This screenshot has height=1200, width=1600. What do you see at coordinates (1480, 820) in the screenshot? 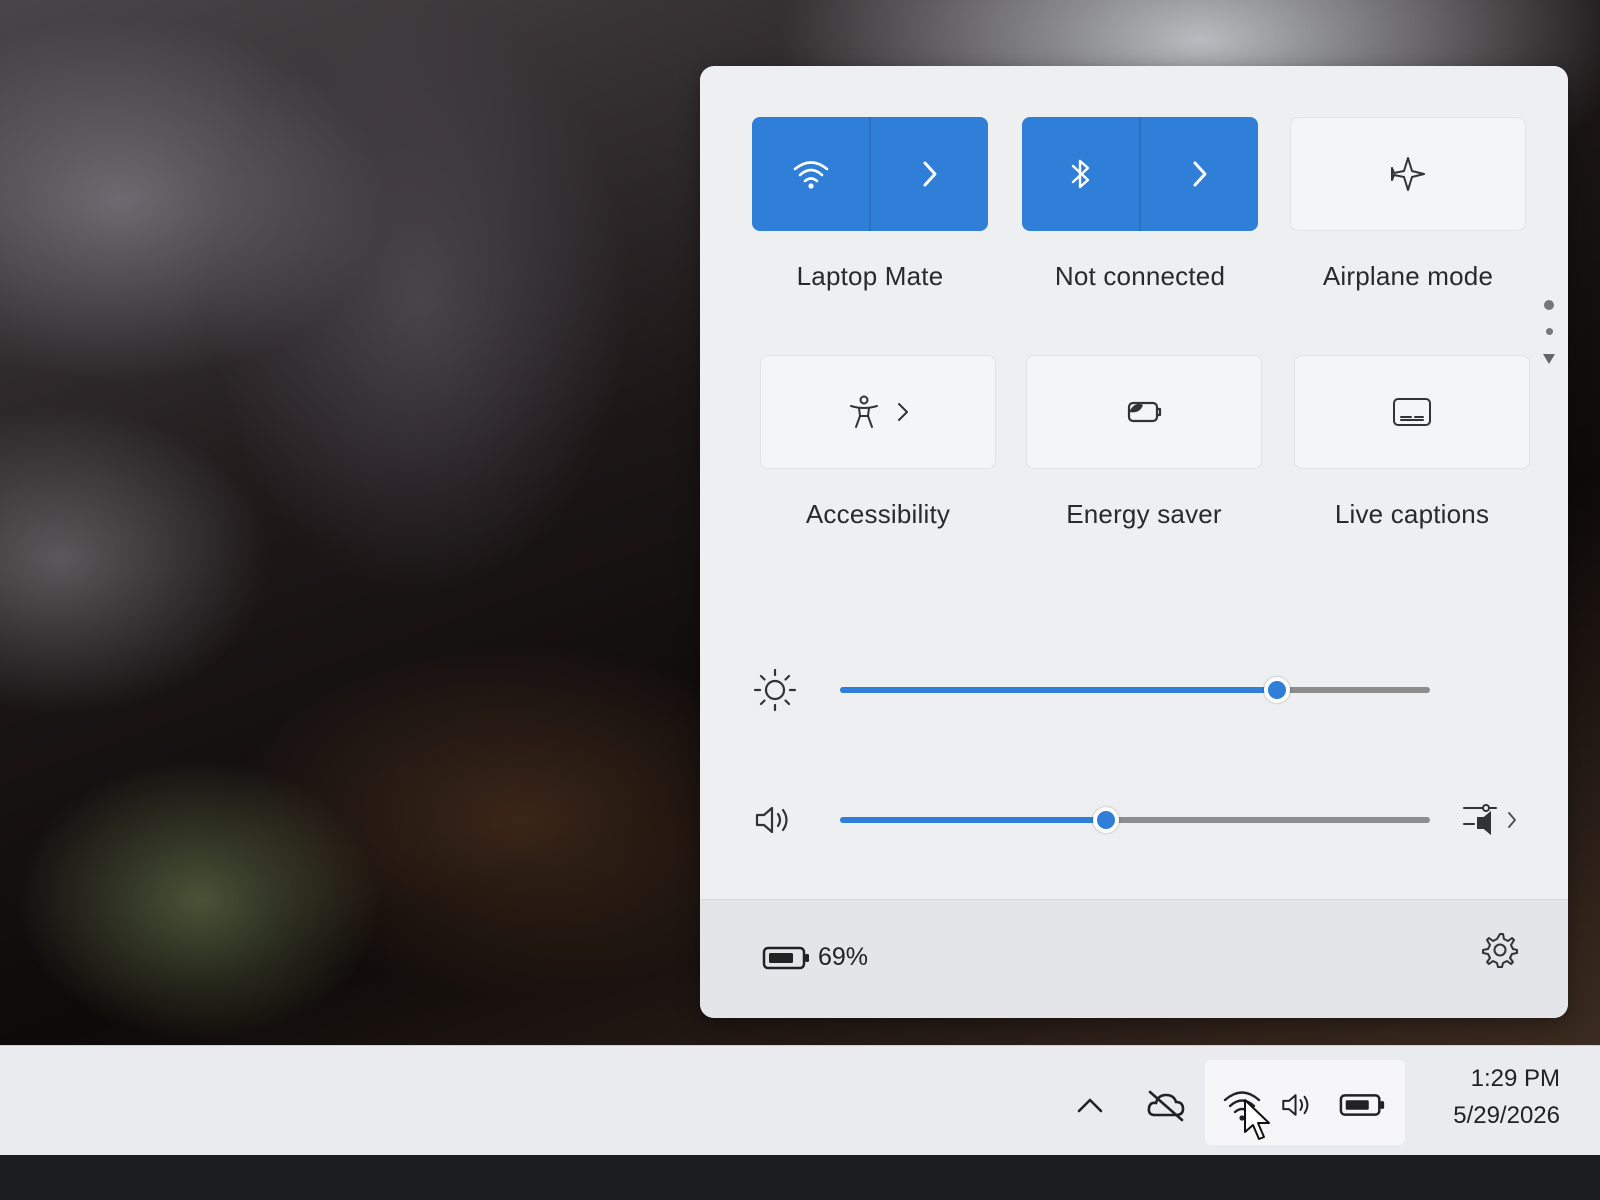
I see `audio-mixer-icon` at bounding box center [1480, 820].